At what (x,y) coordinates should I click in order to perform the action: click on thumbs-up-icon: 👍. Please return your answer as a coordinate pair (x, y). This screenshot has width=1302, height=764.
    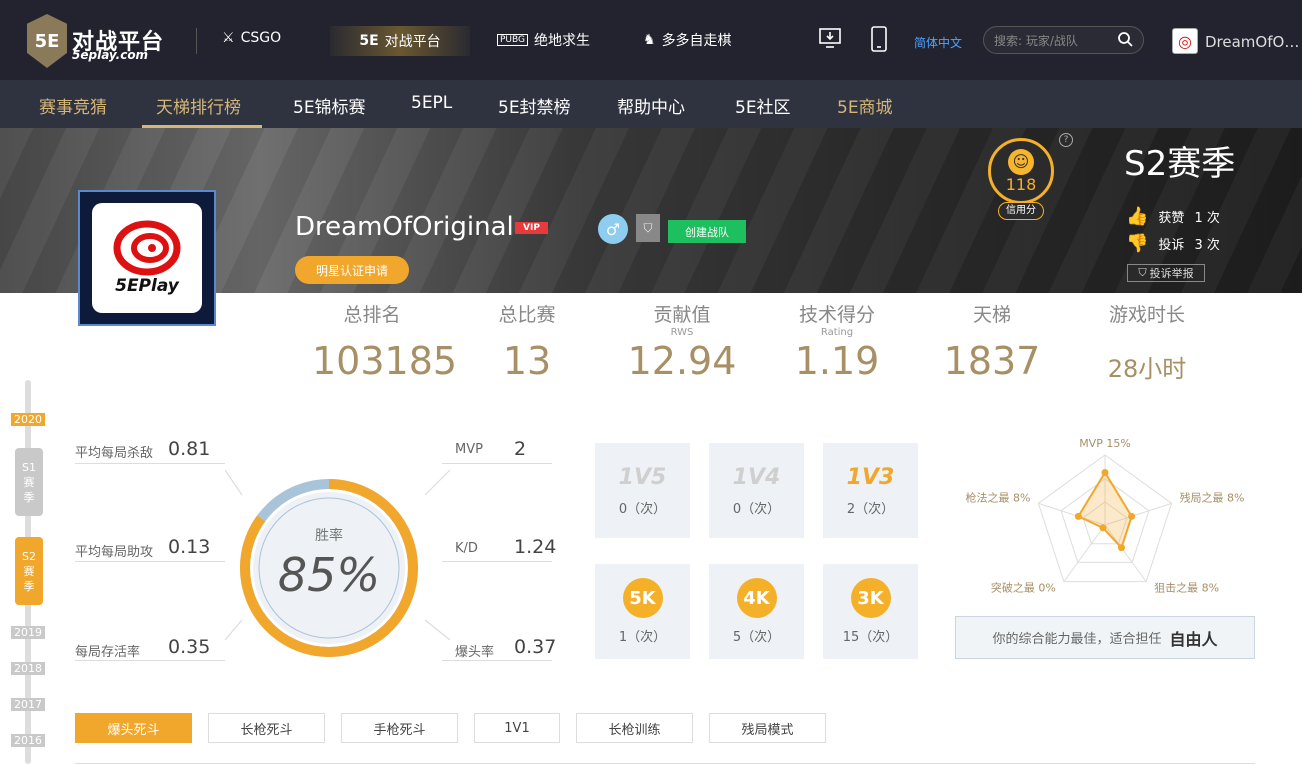
    Looking at the image, I should click on (1137, 216).